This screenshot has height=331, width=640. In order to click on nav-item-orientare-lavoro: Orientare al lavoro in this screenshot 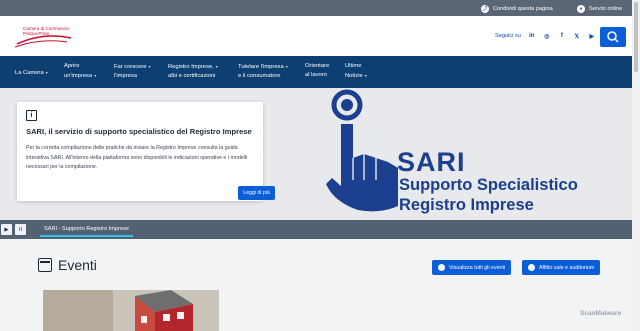, I will do `click(317, 71)`.